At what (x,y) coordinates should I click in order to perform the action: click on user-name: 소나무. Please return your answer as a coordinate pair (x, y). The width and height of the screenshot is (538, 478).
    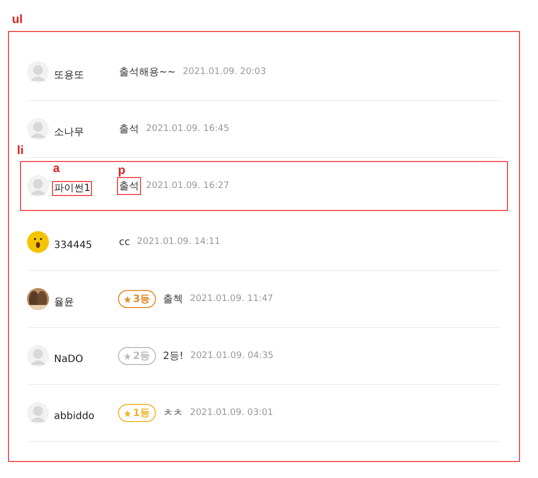
    Looking at the image, I should click on (69, 132).